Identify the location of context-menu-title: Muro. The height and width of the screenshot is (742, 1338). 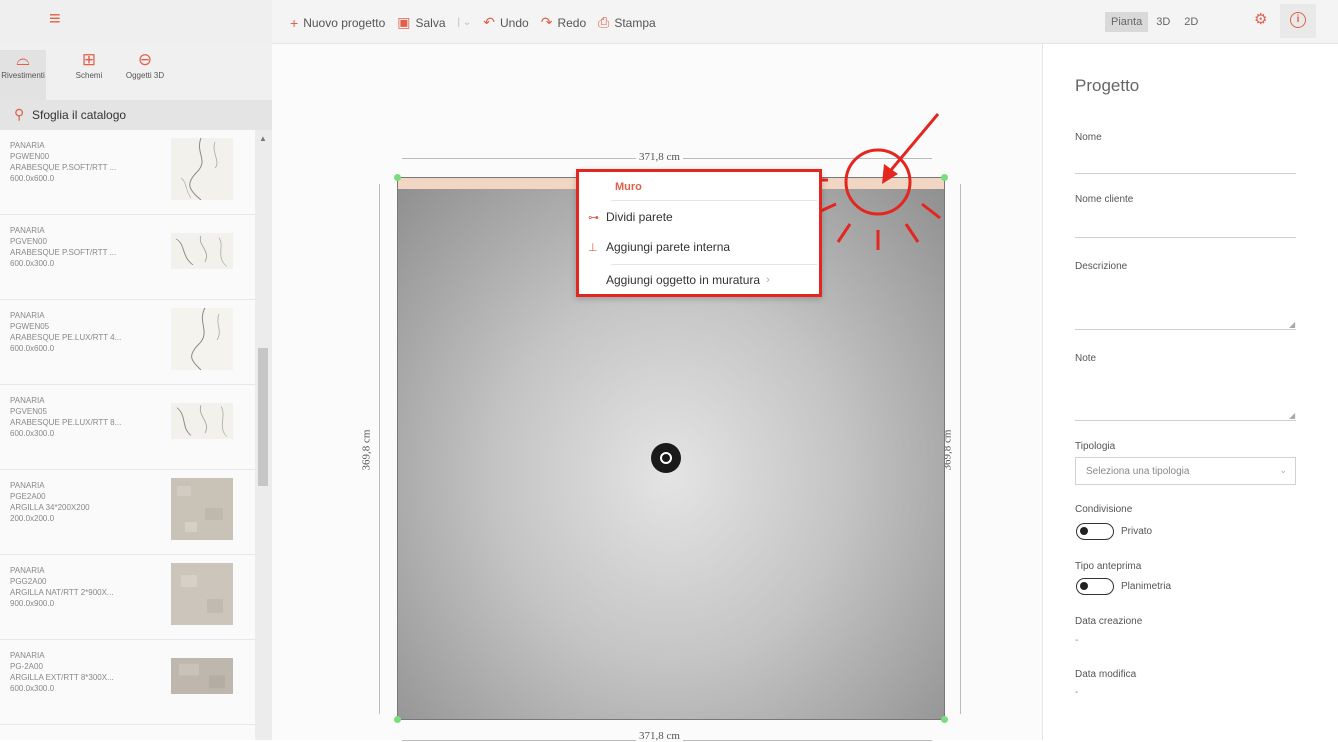
(628, 187).